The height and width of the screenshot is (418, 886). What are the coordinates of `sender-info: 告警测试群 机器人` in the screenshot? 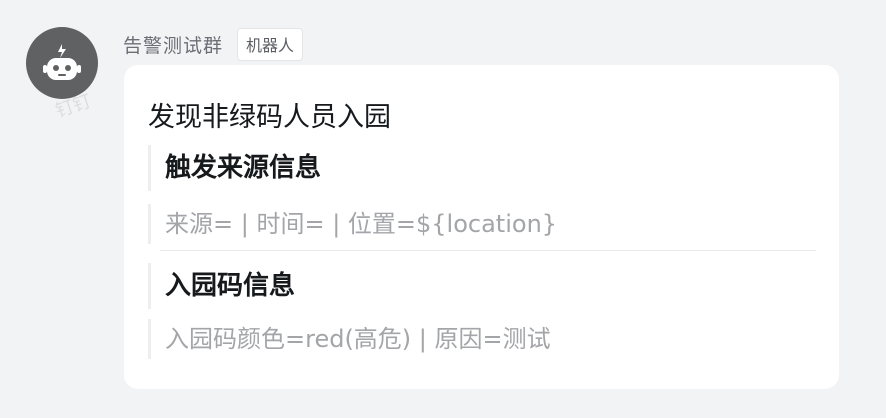 It's located at (213, 44).